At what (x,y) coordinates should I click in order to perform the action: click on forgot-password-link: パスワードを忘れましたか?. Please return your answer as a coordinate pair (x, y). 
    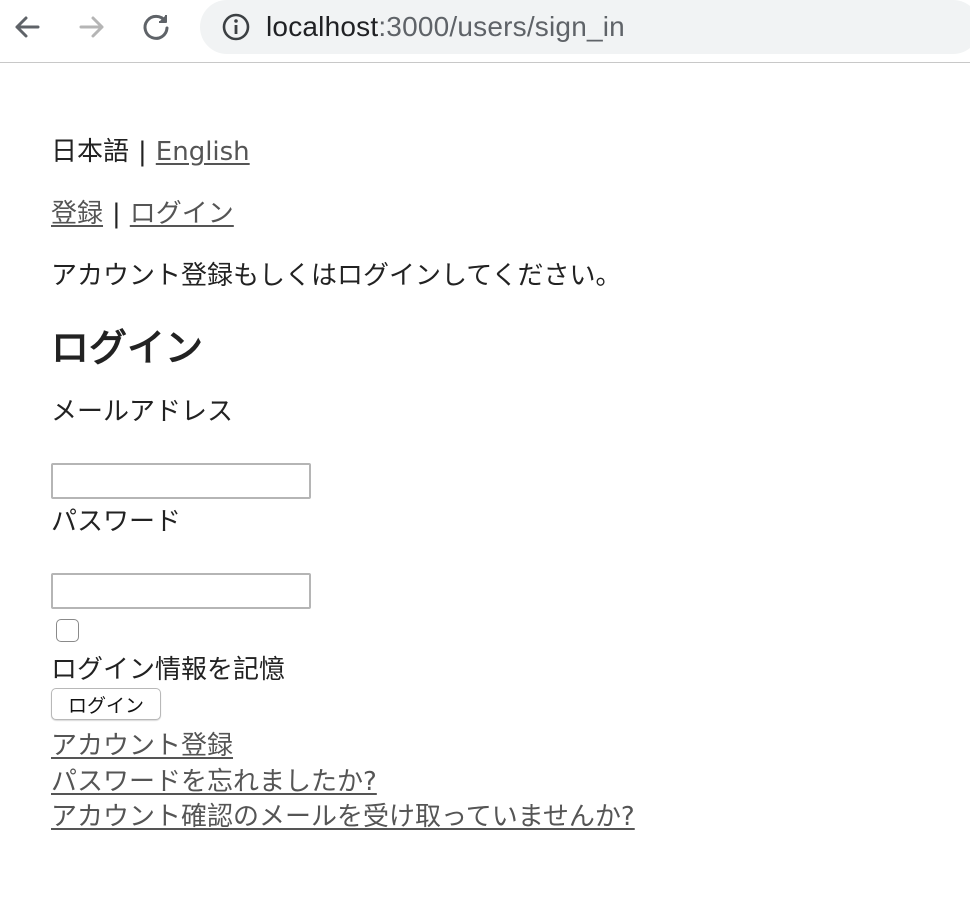
    Looking at the image, I should click on (214, 782).